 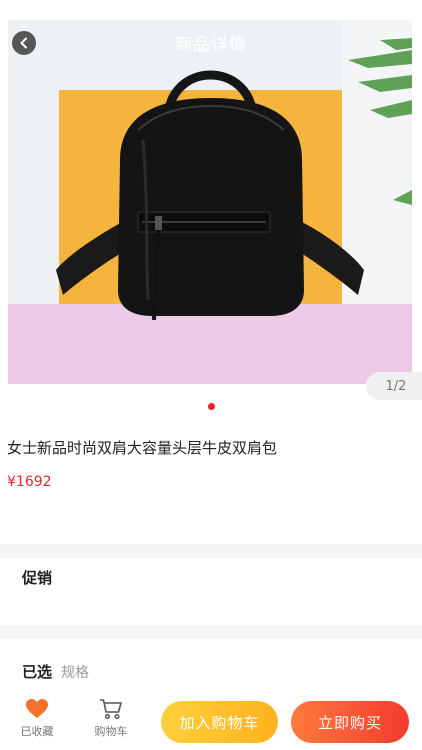 I want to click on image-page-counter: 1/2, so click(x=394, y=386).